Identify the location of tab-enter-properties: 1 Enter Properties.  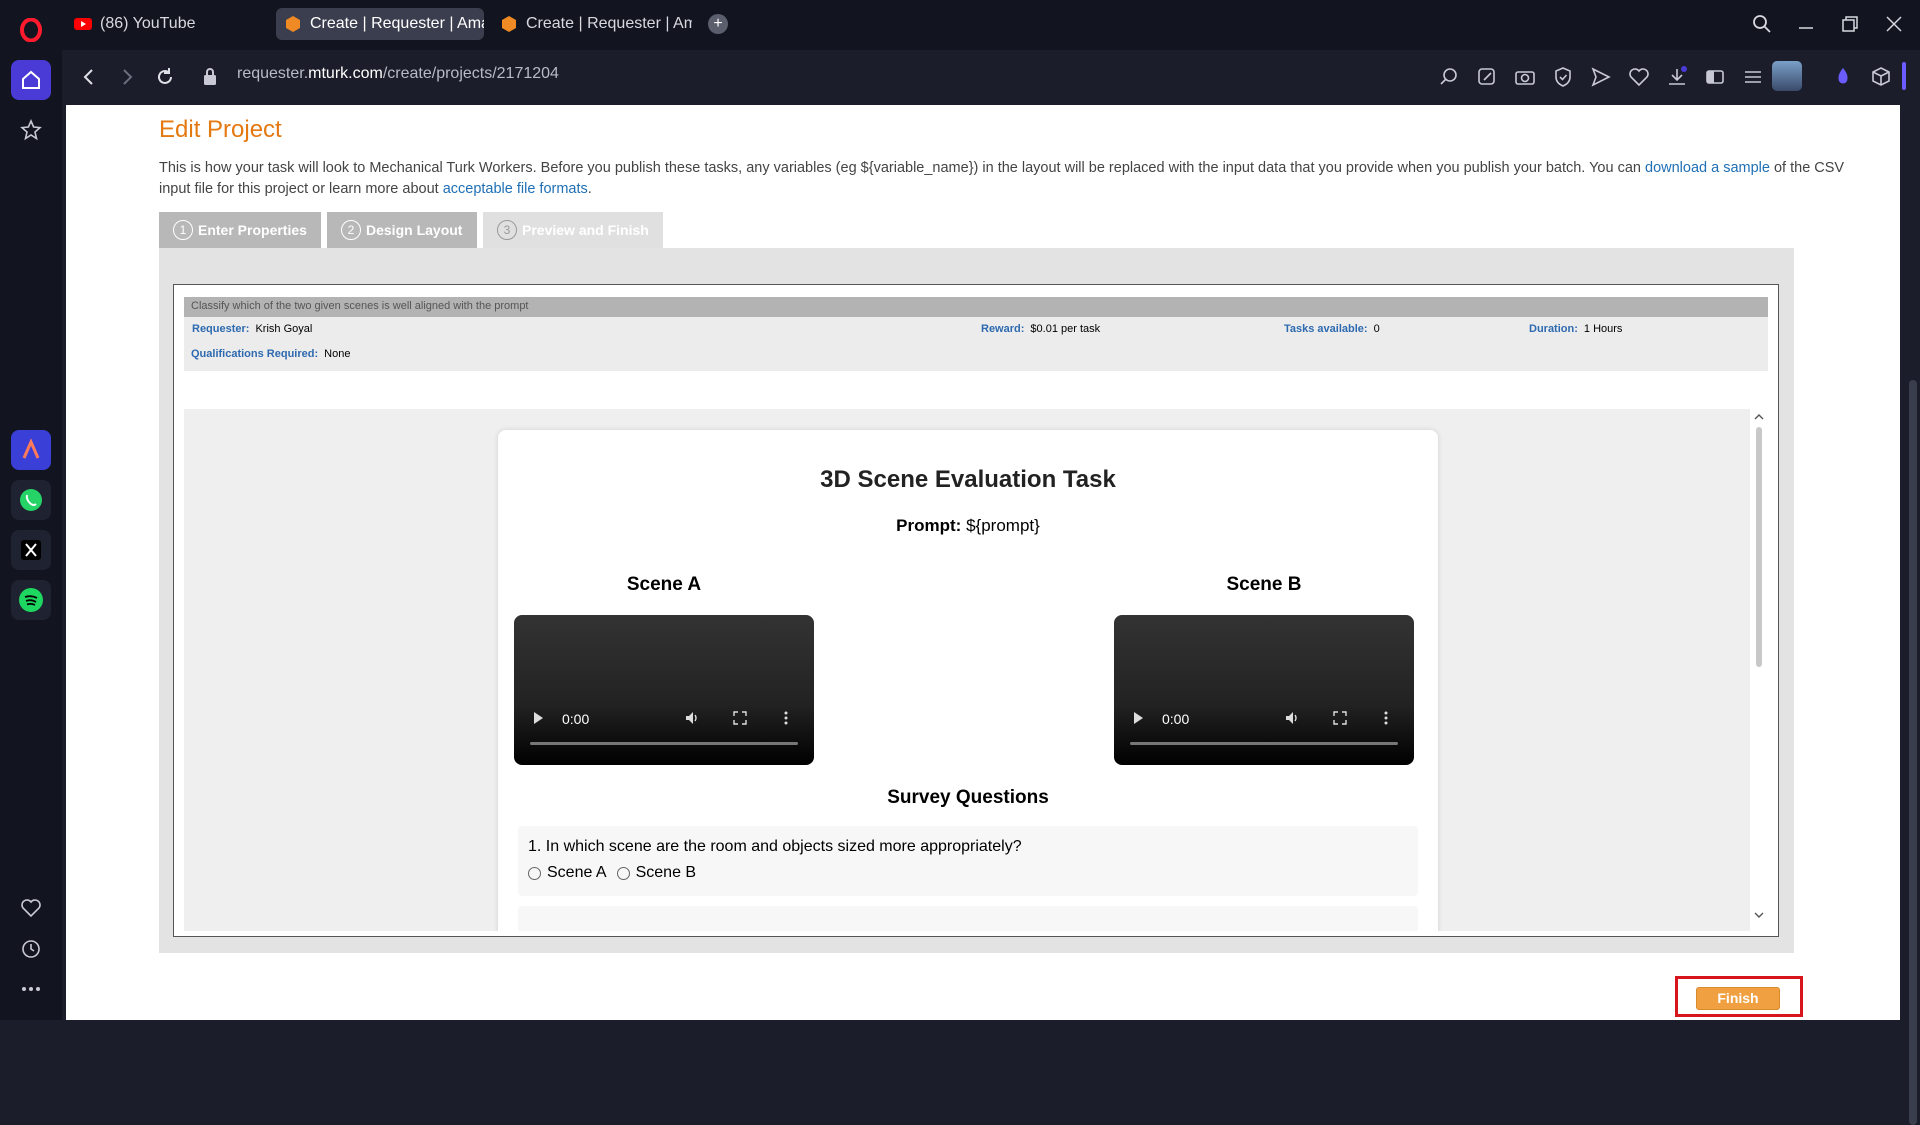
(240, 230).